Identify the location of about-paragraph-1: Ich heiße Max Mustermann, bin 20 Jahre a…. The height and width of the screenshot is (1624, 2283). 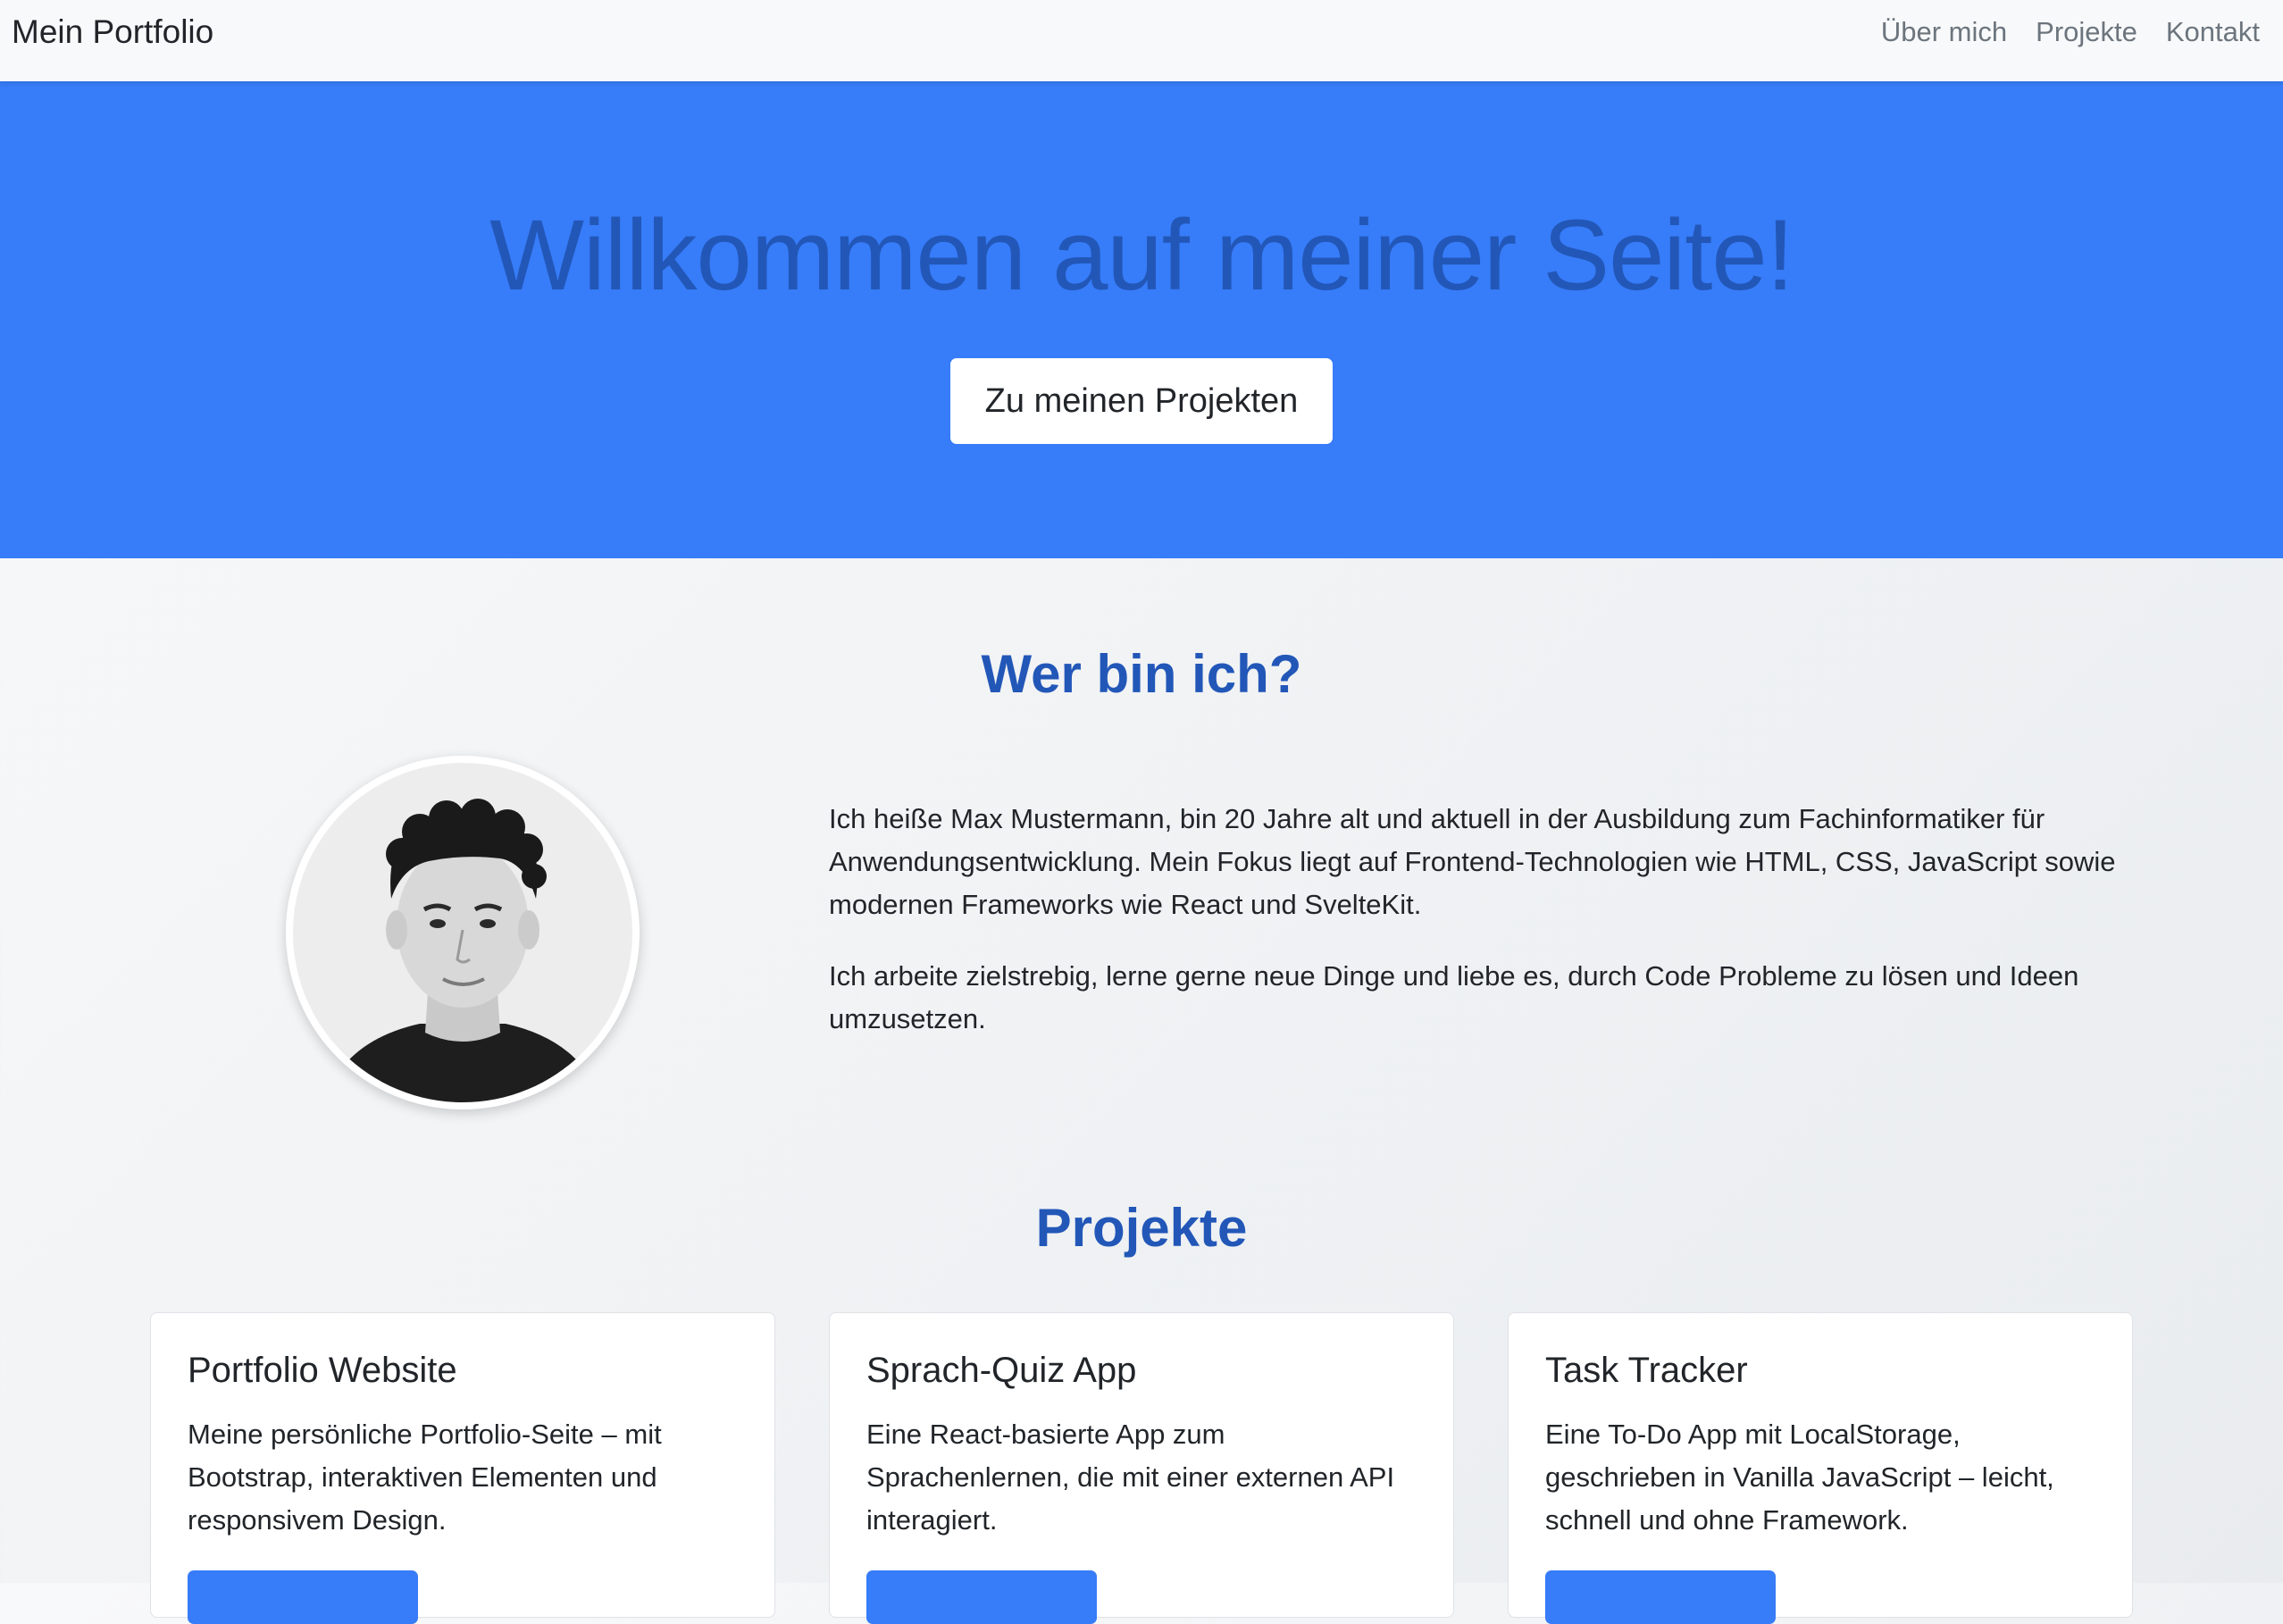
(1472, 862).